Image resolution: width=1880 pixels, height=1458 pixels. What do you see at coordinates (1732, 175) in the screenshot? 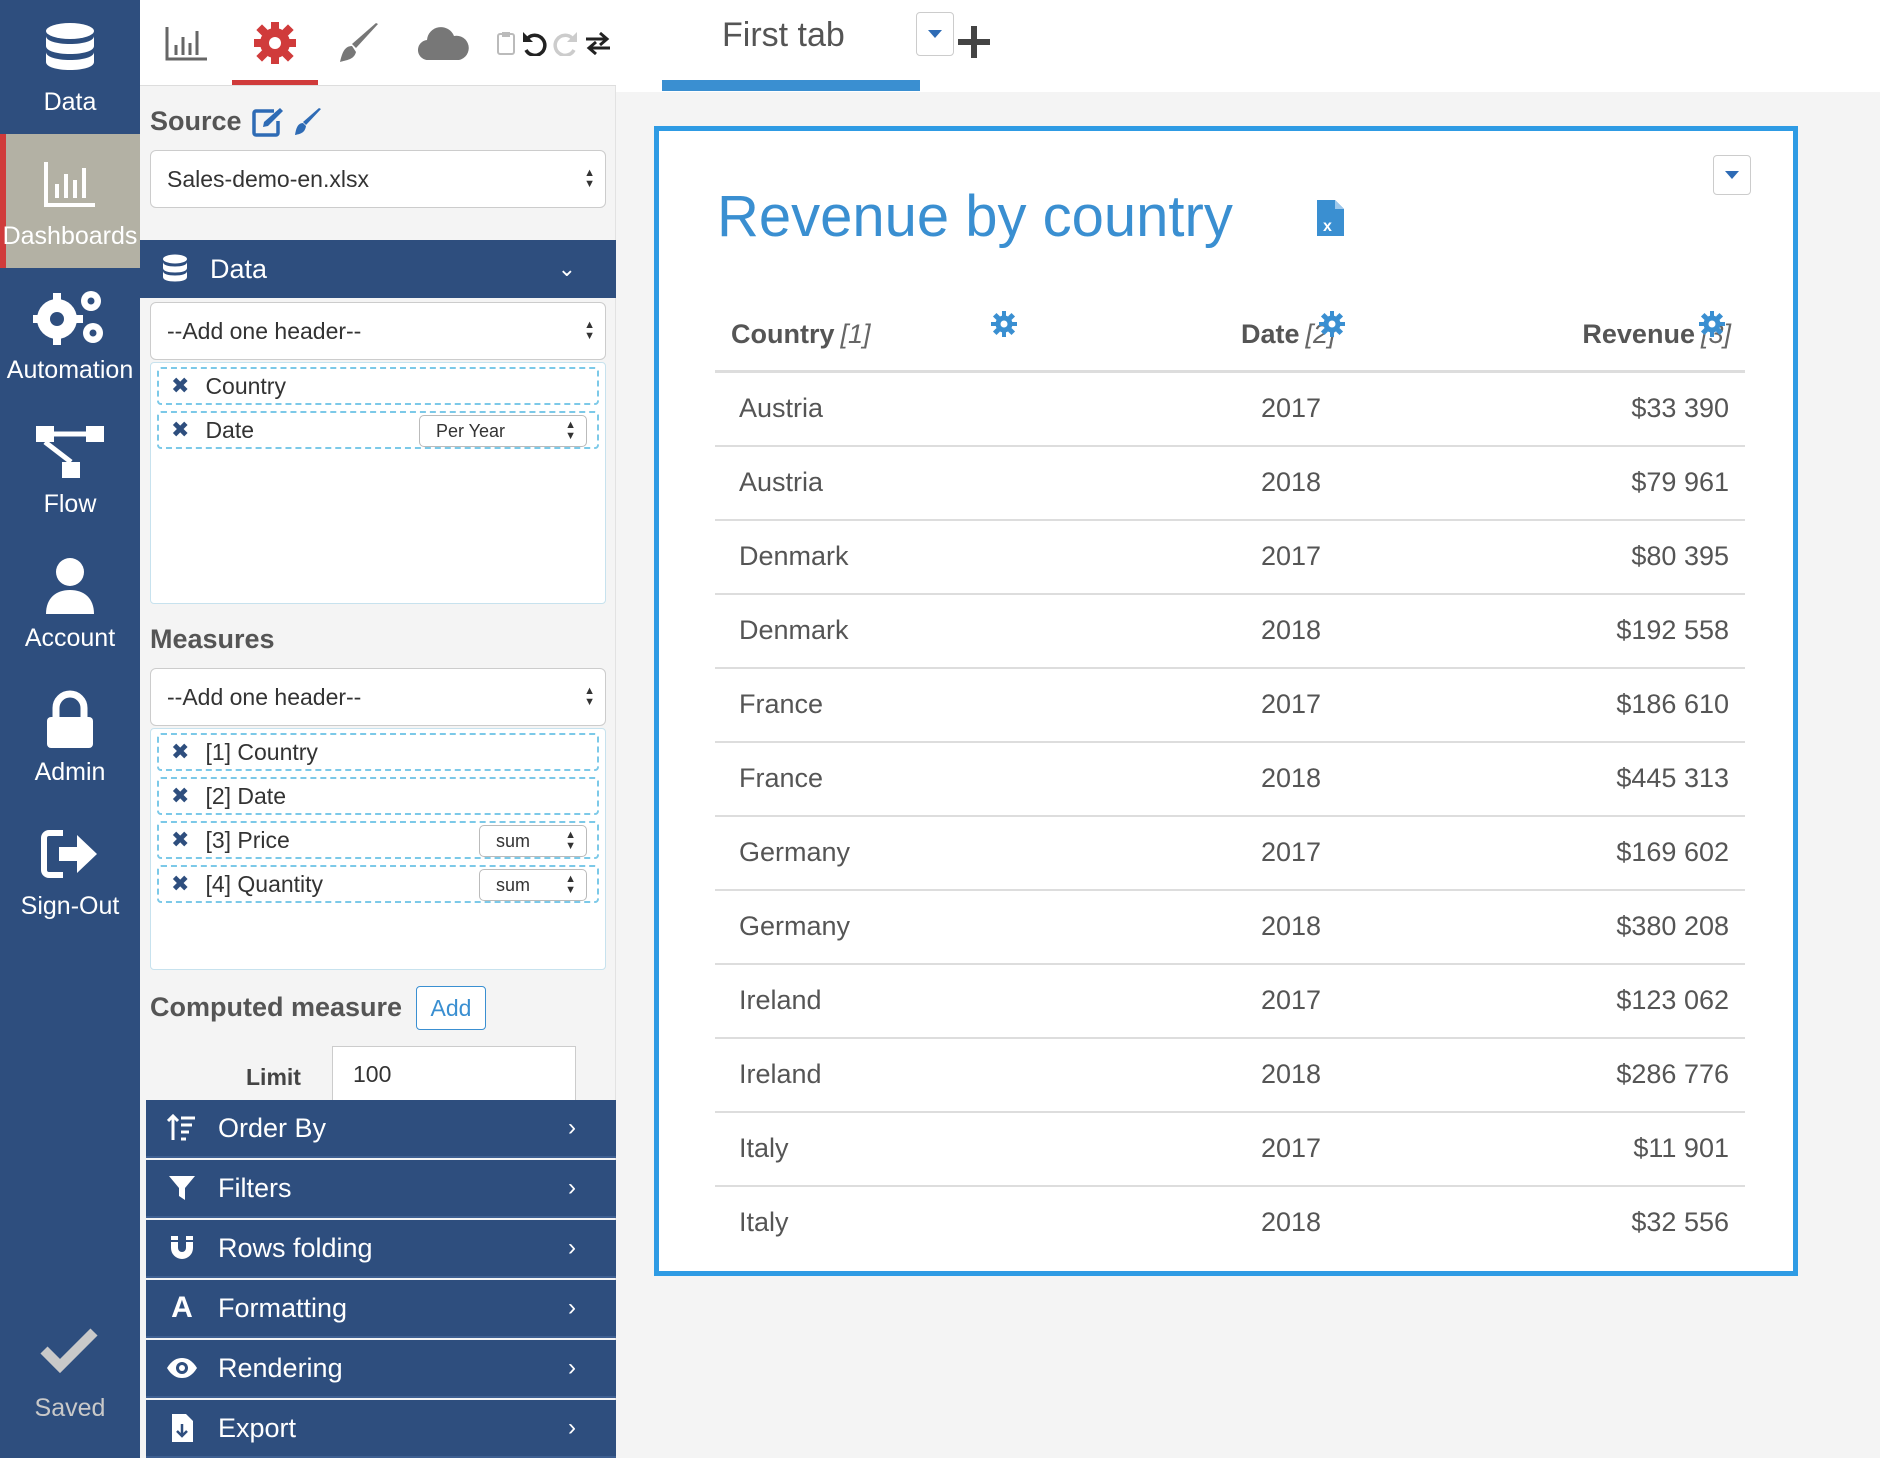
I see `widget-options-button` at bounding box center [1732, 175].